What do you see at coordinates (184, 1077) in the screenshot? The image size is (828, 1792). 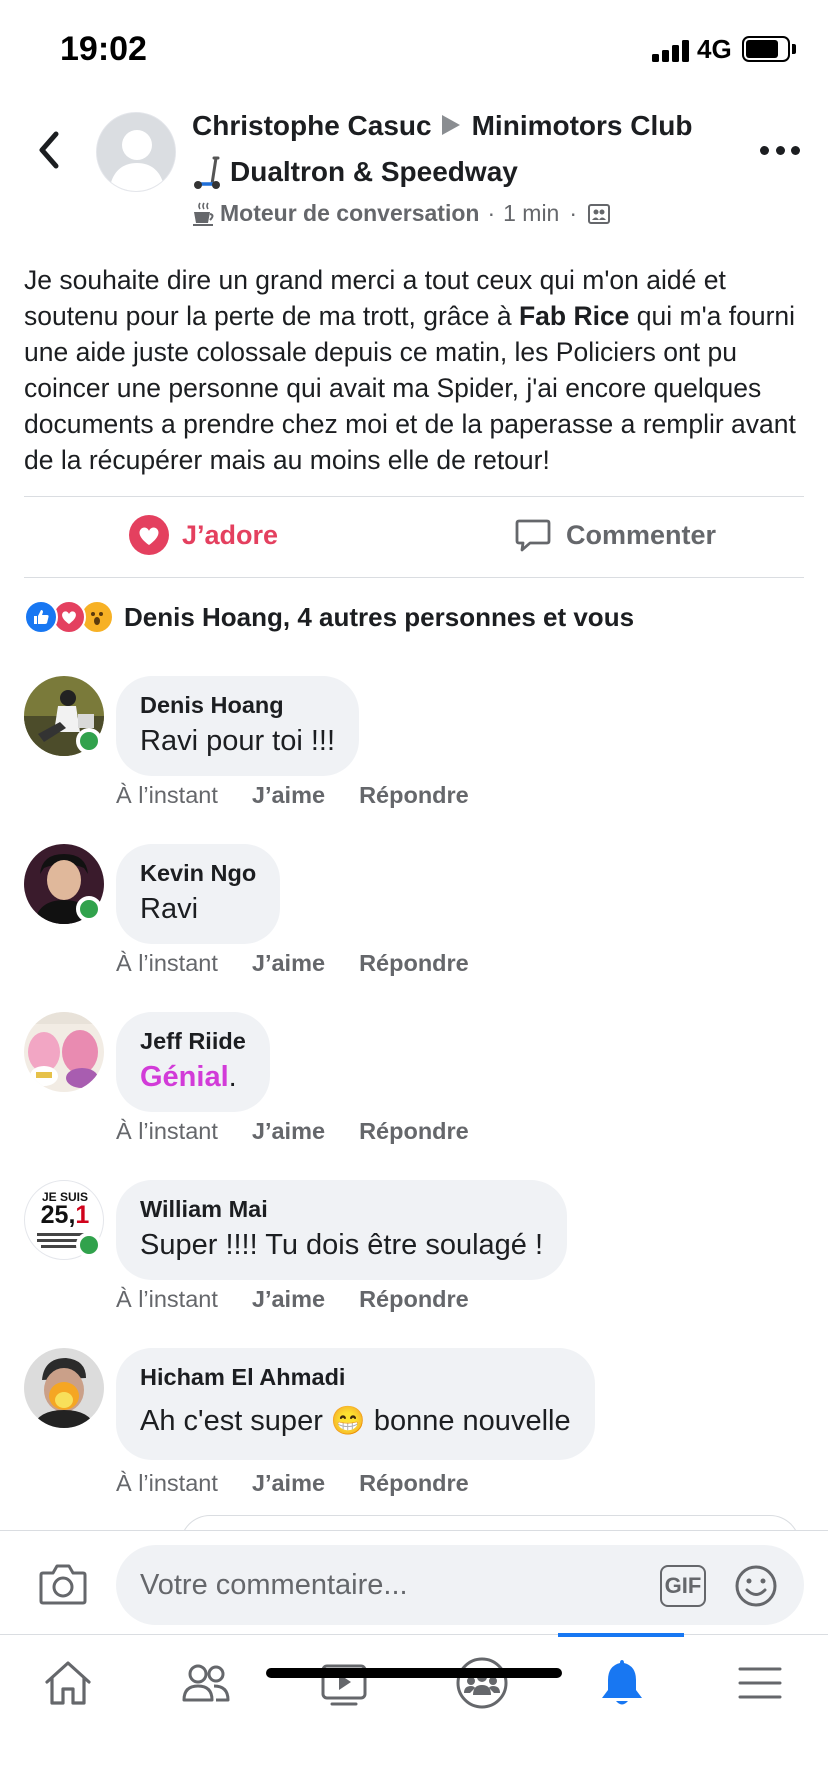 I see `genial-text: Génial` at bounding box center [184, 1077].